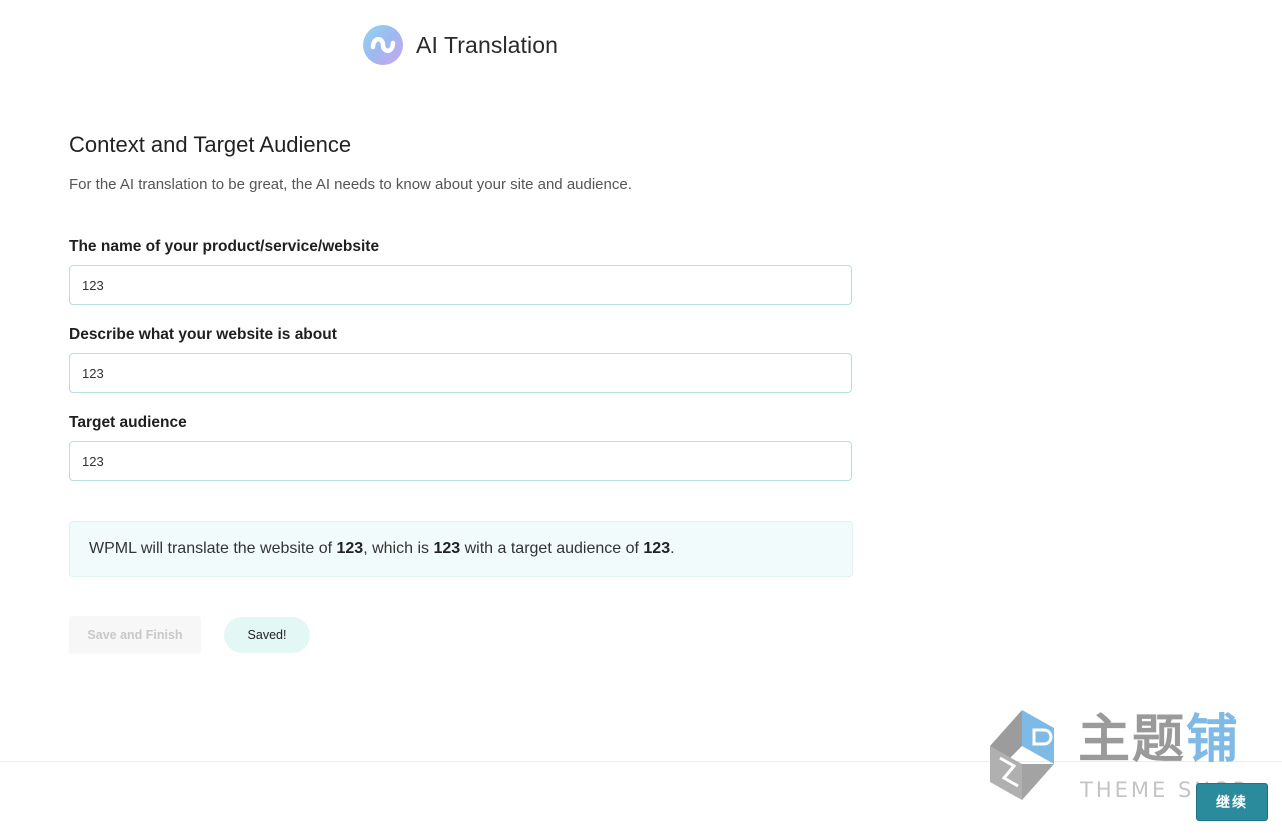 This screenshot has width=1282, height=833. What do you see at coordinates (350, 548) in the screenshot?
I see `summary-product-value: 123` at bounding box center [350, 548].